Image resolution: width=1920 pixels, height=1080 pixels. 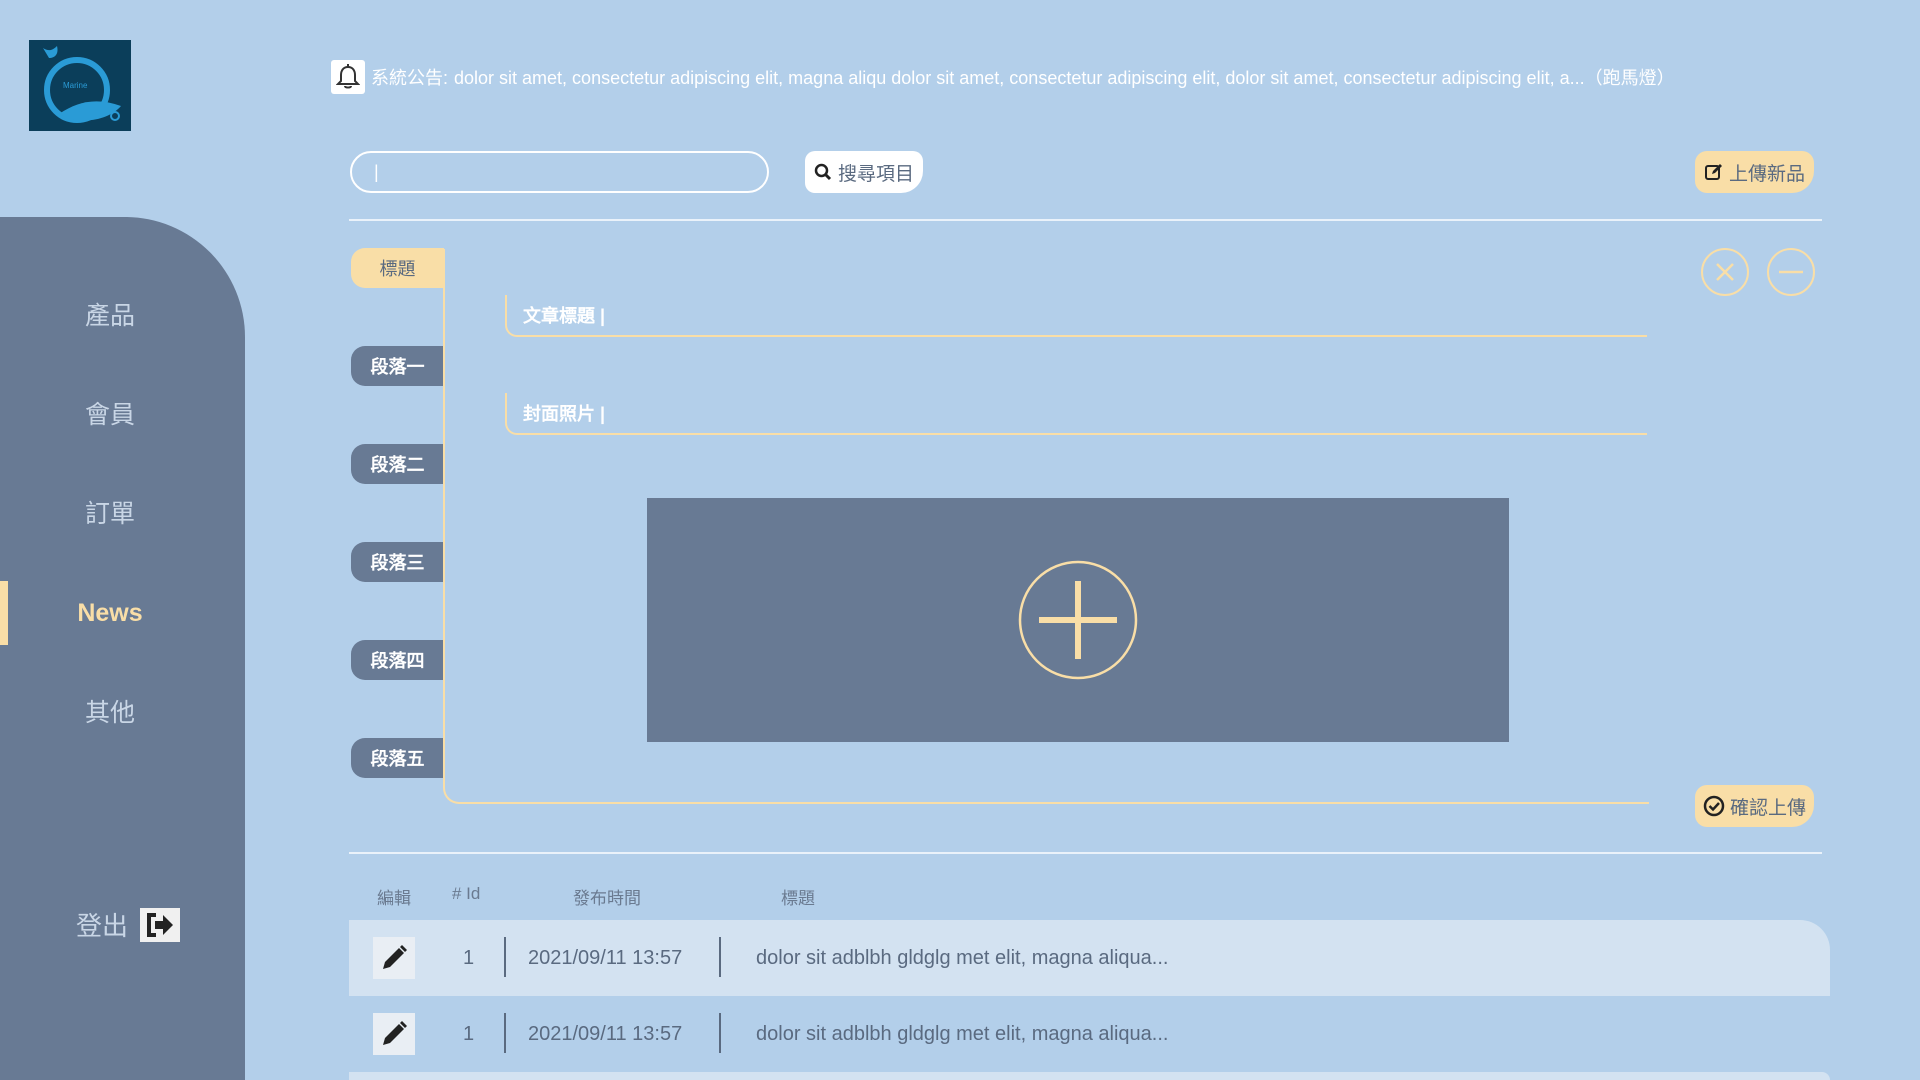 What do you see at coordinates (410, 78) in the screenshot?
I see `announcement-label: 系統公告:` at bounding box center [410, 78].